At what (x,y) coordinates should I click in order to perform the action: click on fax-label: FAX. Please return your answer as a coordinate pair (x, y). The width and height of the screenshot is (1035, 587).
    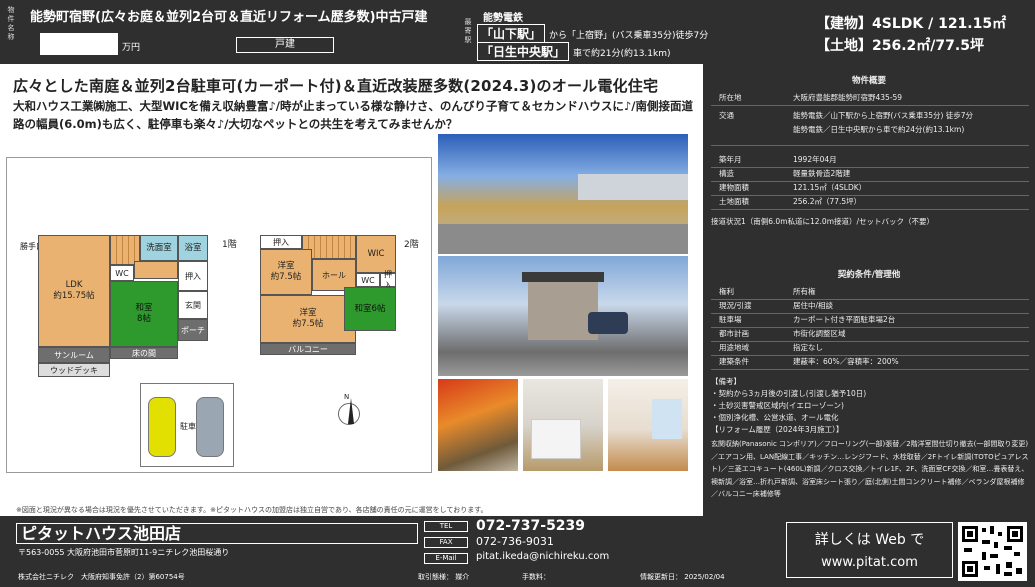
    Looking at the image, I should click on (446, 542).